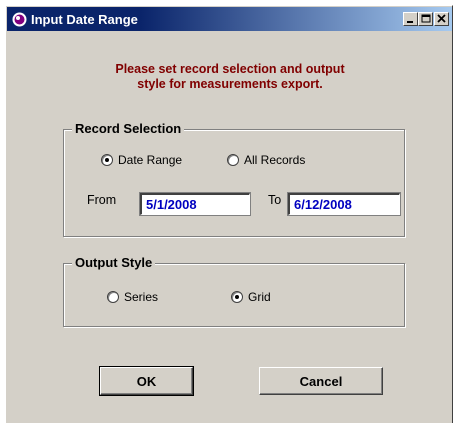 The image size is (462, 423). Describe the element at coordinates (259, 297) in the screenshot. I see `grid-label: Grid` at that location.